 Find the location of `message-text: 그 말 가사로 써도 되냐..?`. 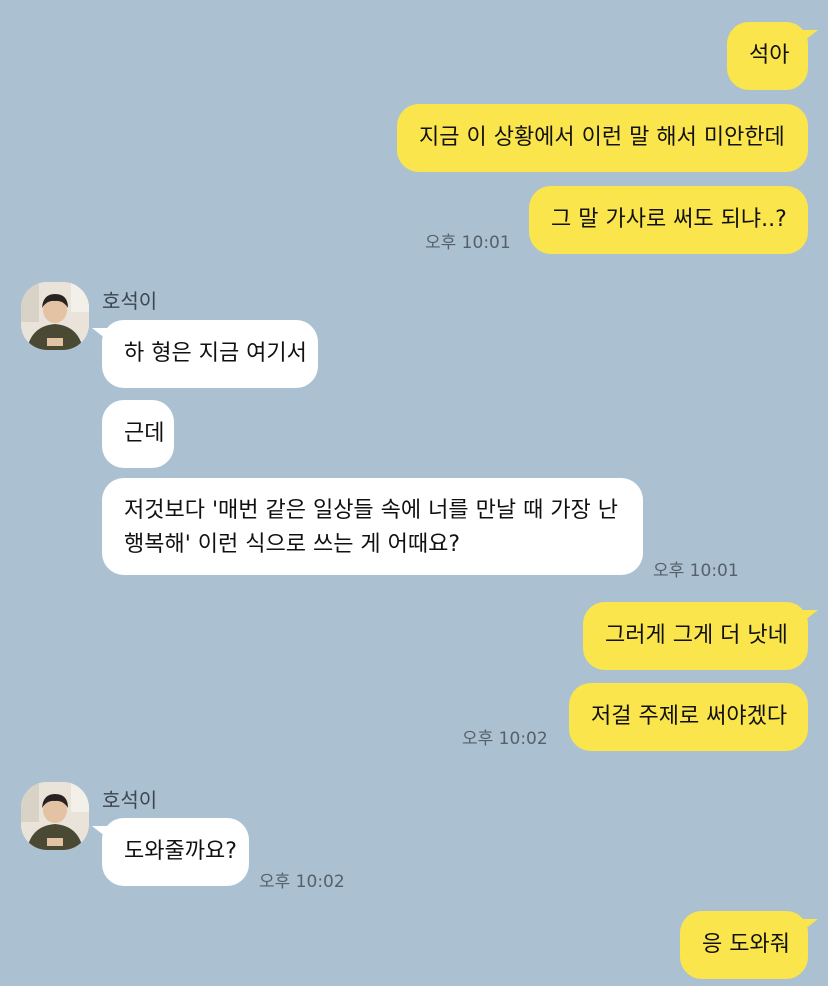

message-text: 그 말 가사로 써도 되냐..? is located at coordinates (669, 219).